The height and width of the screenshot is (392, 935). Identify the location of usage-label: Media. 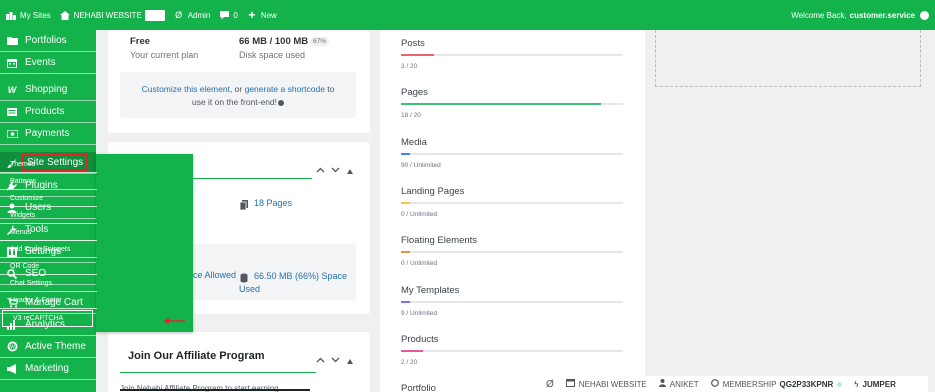
(414, 142).